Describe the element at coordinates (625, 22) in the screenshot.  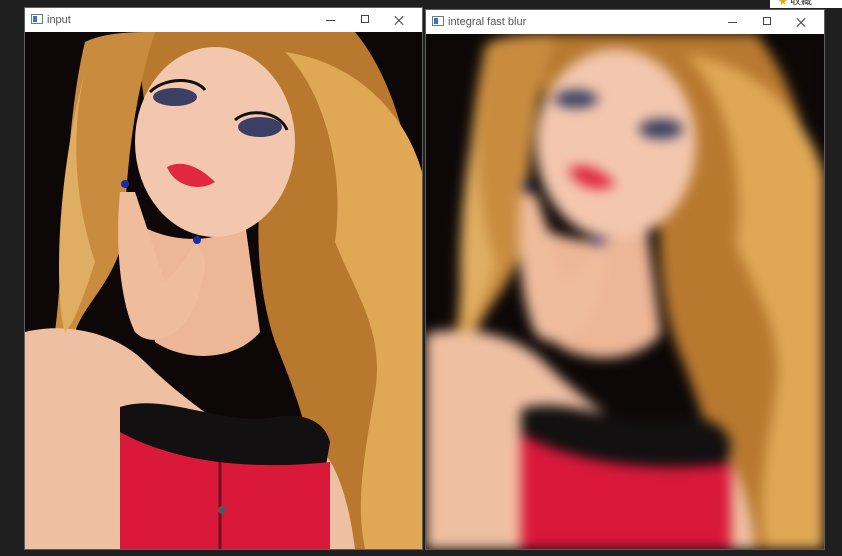
I see `blur-titlebar: integral fast blur` at that location.